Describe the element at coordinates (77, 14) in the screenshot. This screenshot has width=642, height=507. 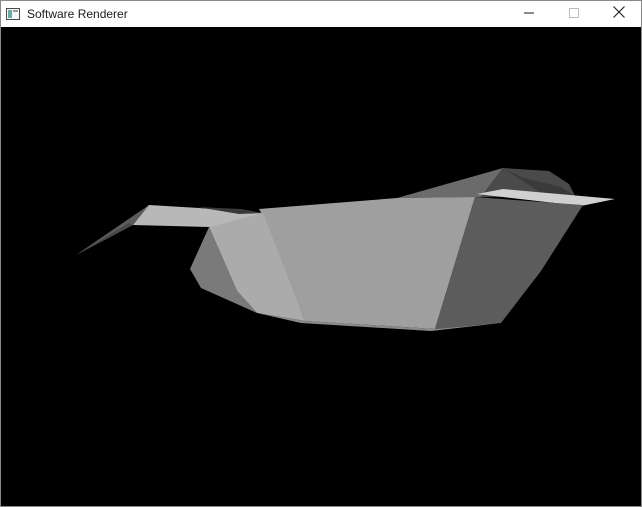
I see `window-title: Software Renderer` at that location.